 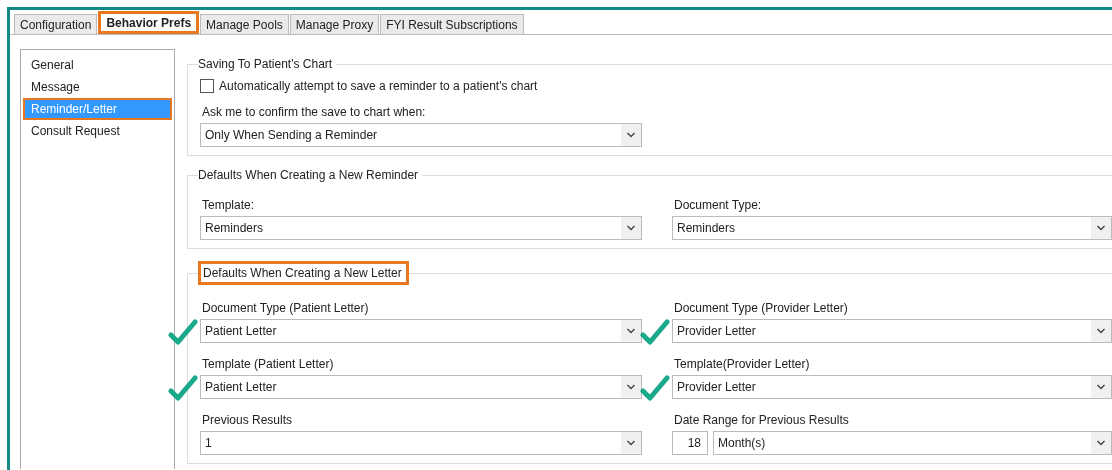 I want to click on group-title: Defaults When Creating a New Letter, so click(x=303, y=273).